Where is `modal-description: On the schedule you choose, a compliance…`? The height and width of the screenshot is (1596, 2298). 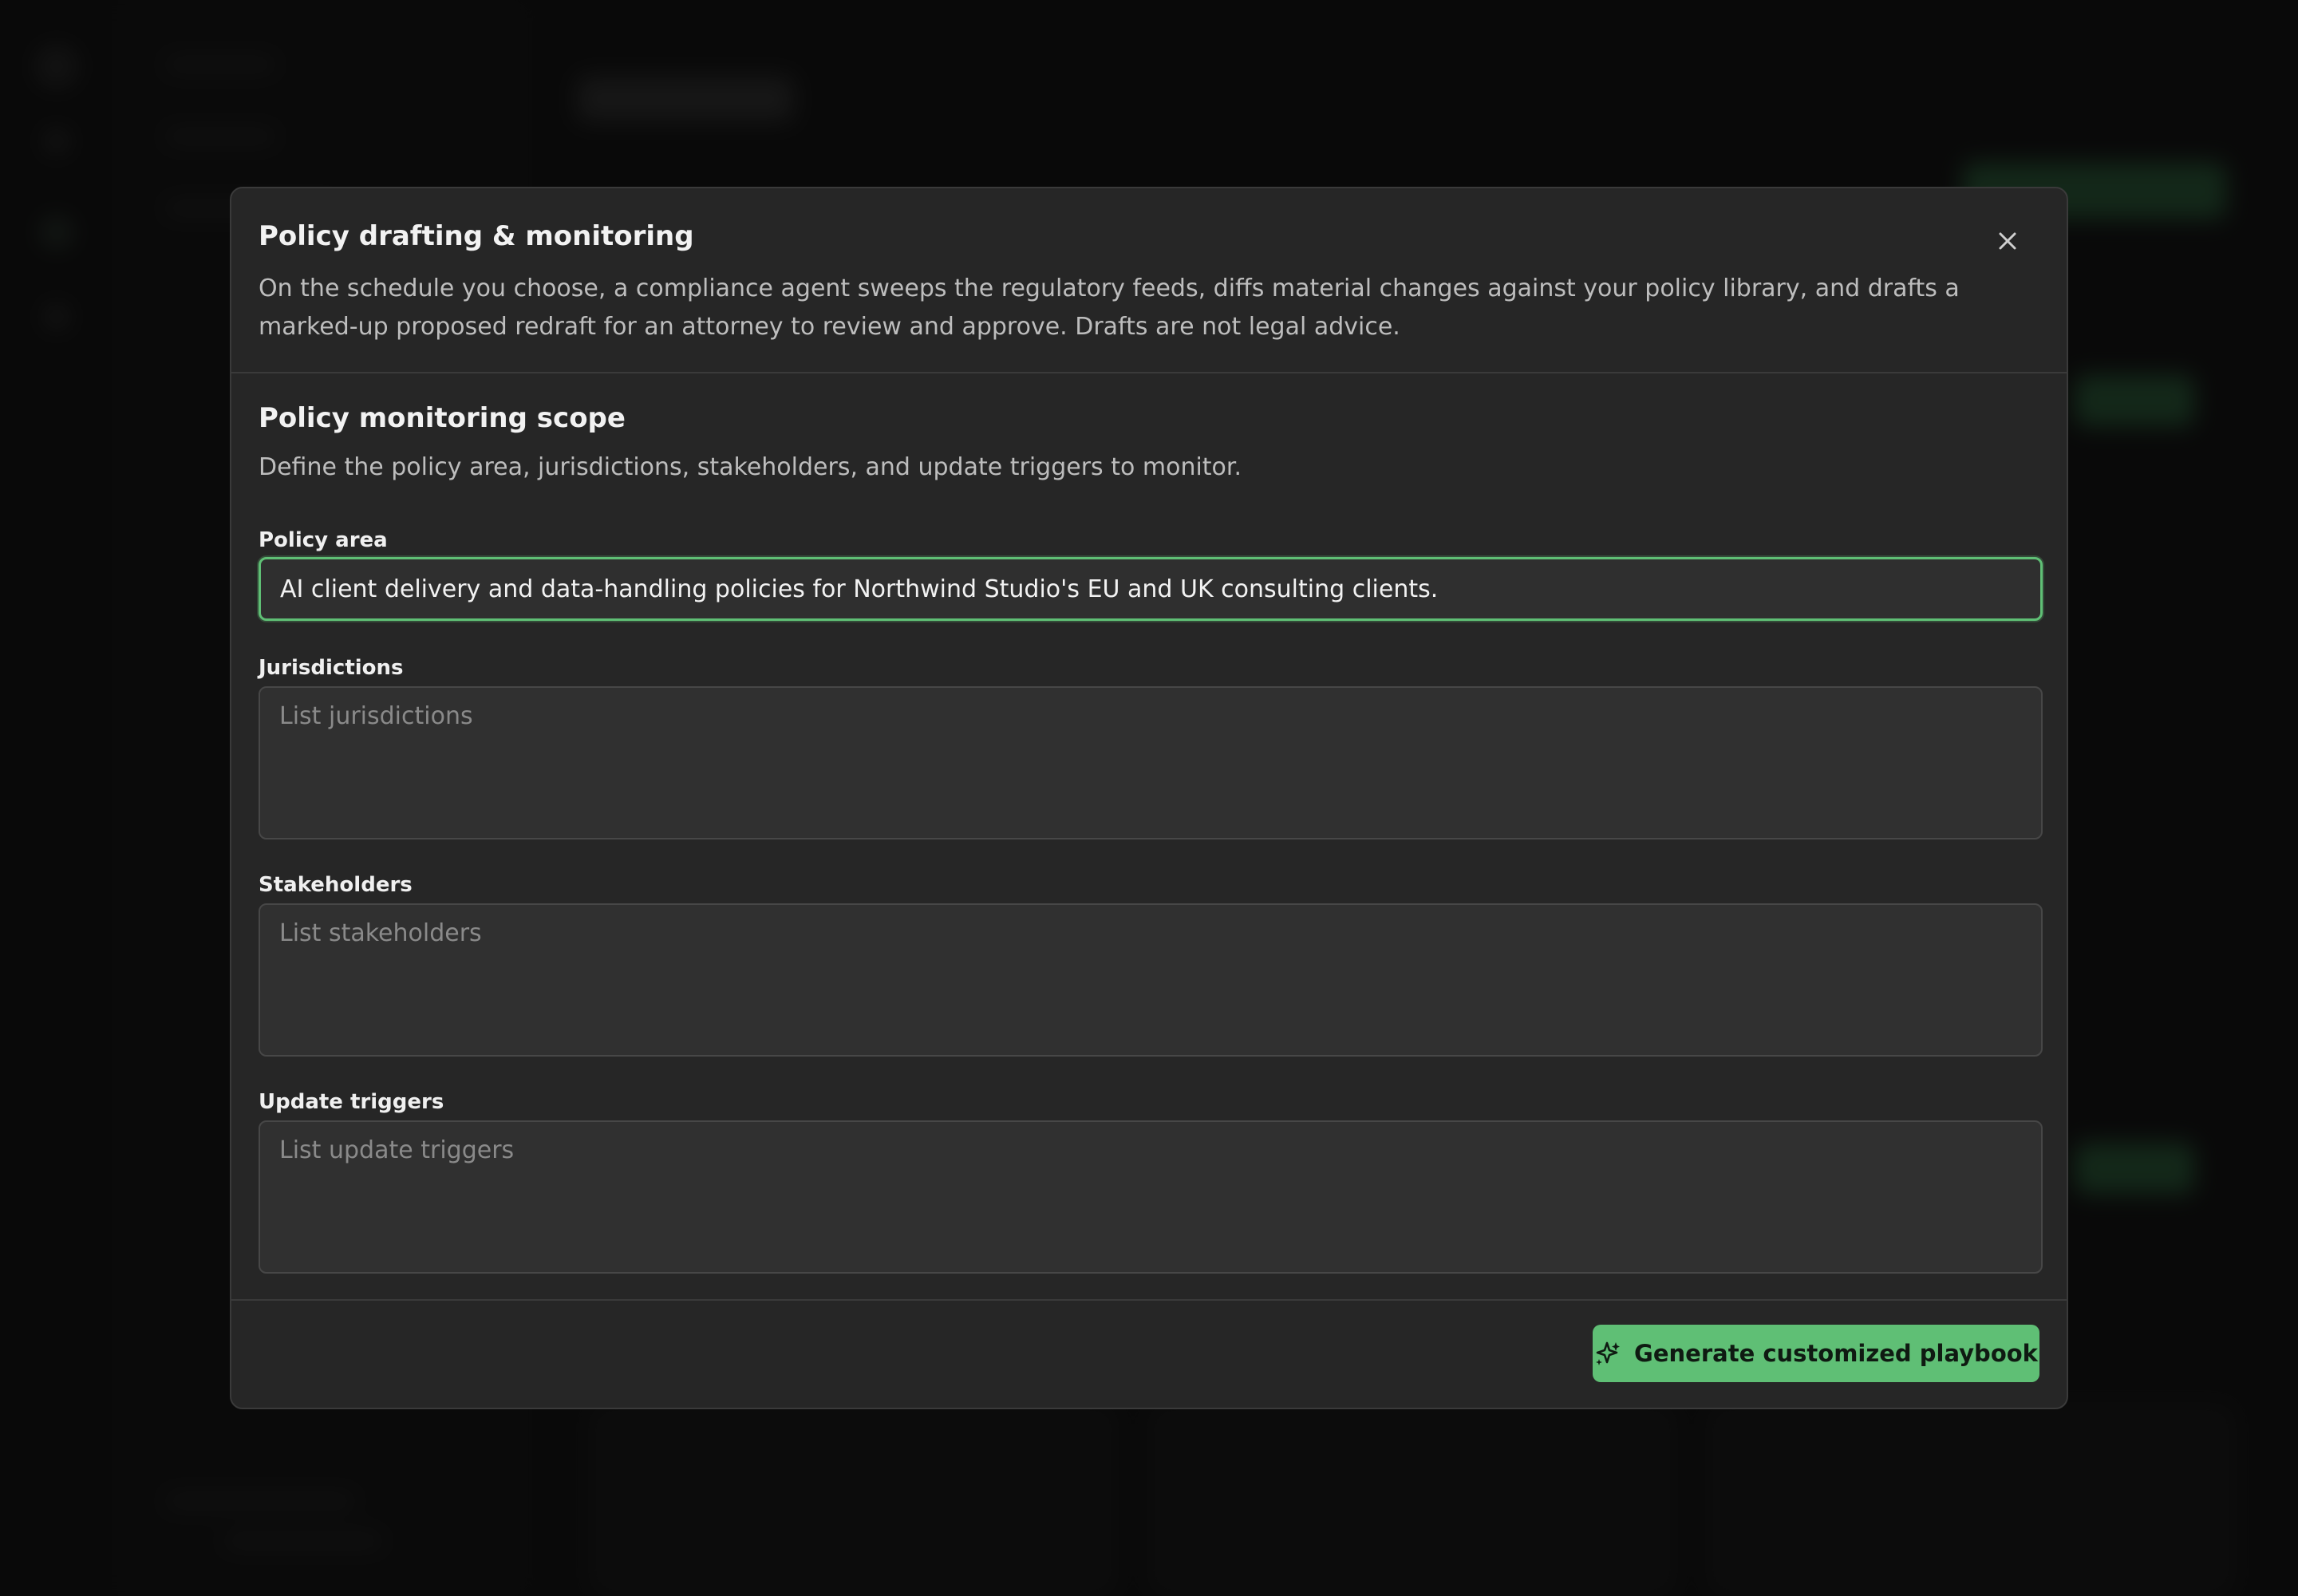 modal-description: On the schedule you choose, a compliance… is located at coordinates (1110, 308).